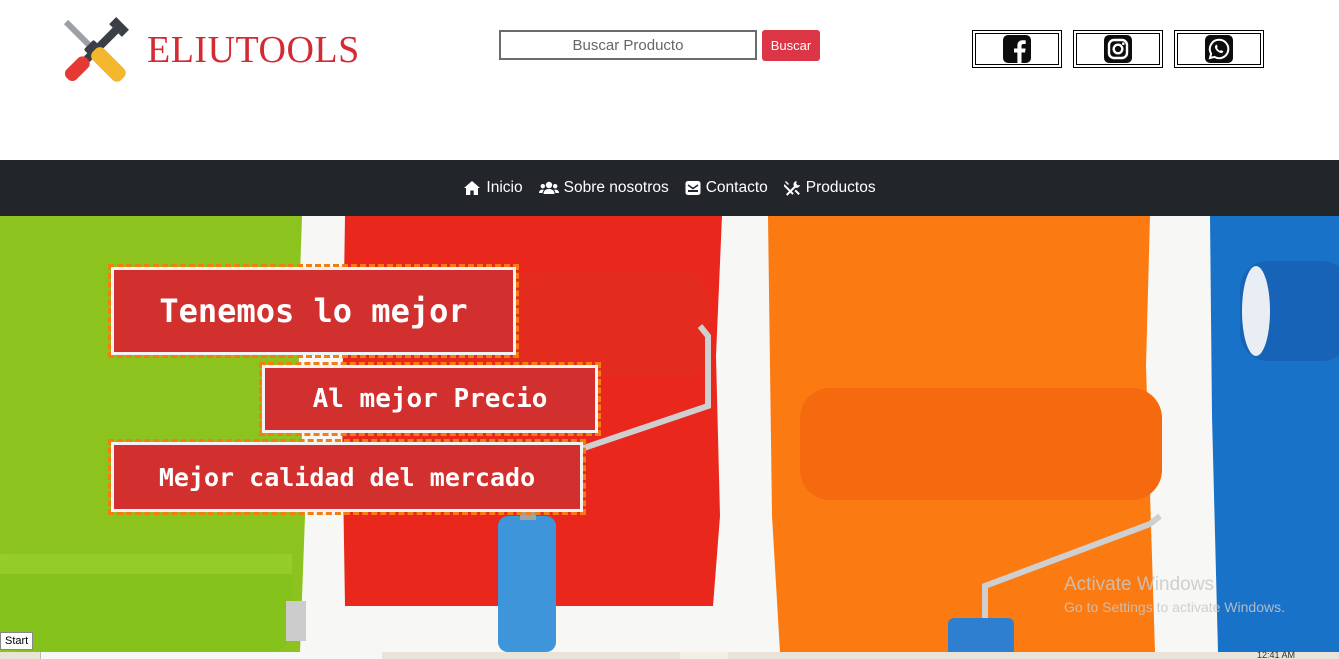  Describe the element at coordinates (669, 188) in the screenshot. I see `main-navbar: Inicio Sobre nosotros Contacto Productos` at that location.